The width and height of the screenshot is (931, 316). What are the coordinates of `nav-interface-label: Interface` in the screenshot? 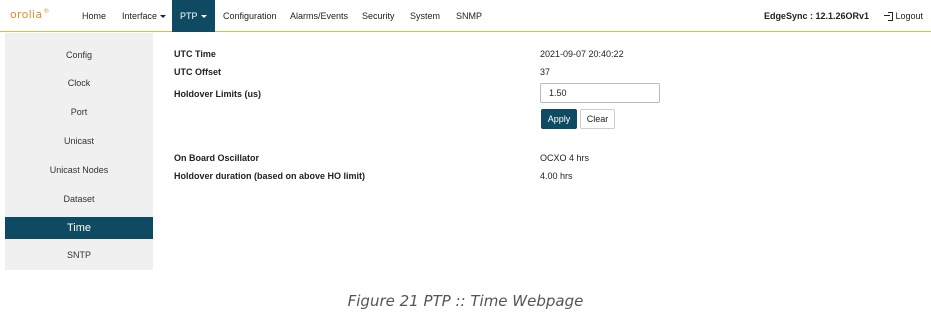 It's located at (140, 16).